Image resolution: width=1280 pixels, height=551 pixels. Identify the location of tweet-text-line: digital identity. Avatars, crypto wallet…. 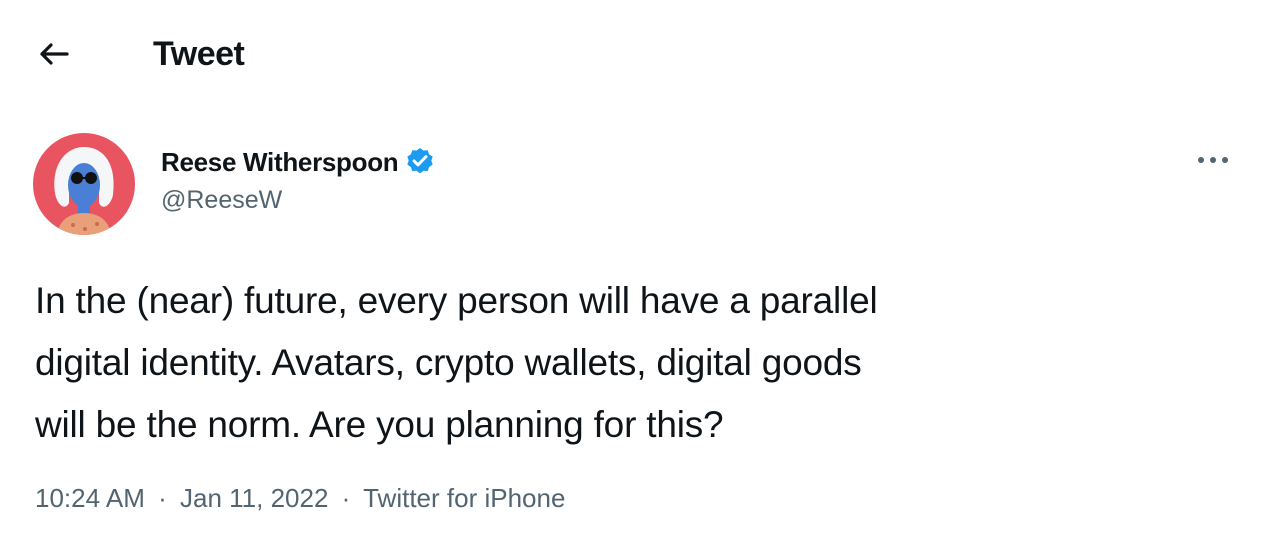
(448, 362).